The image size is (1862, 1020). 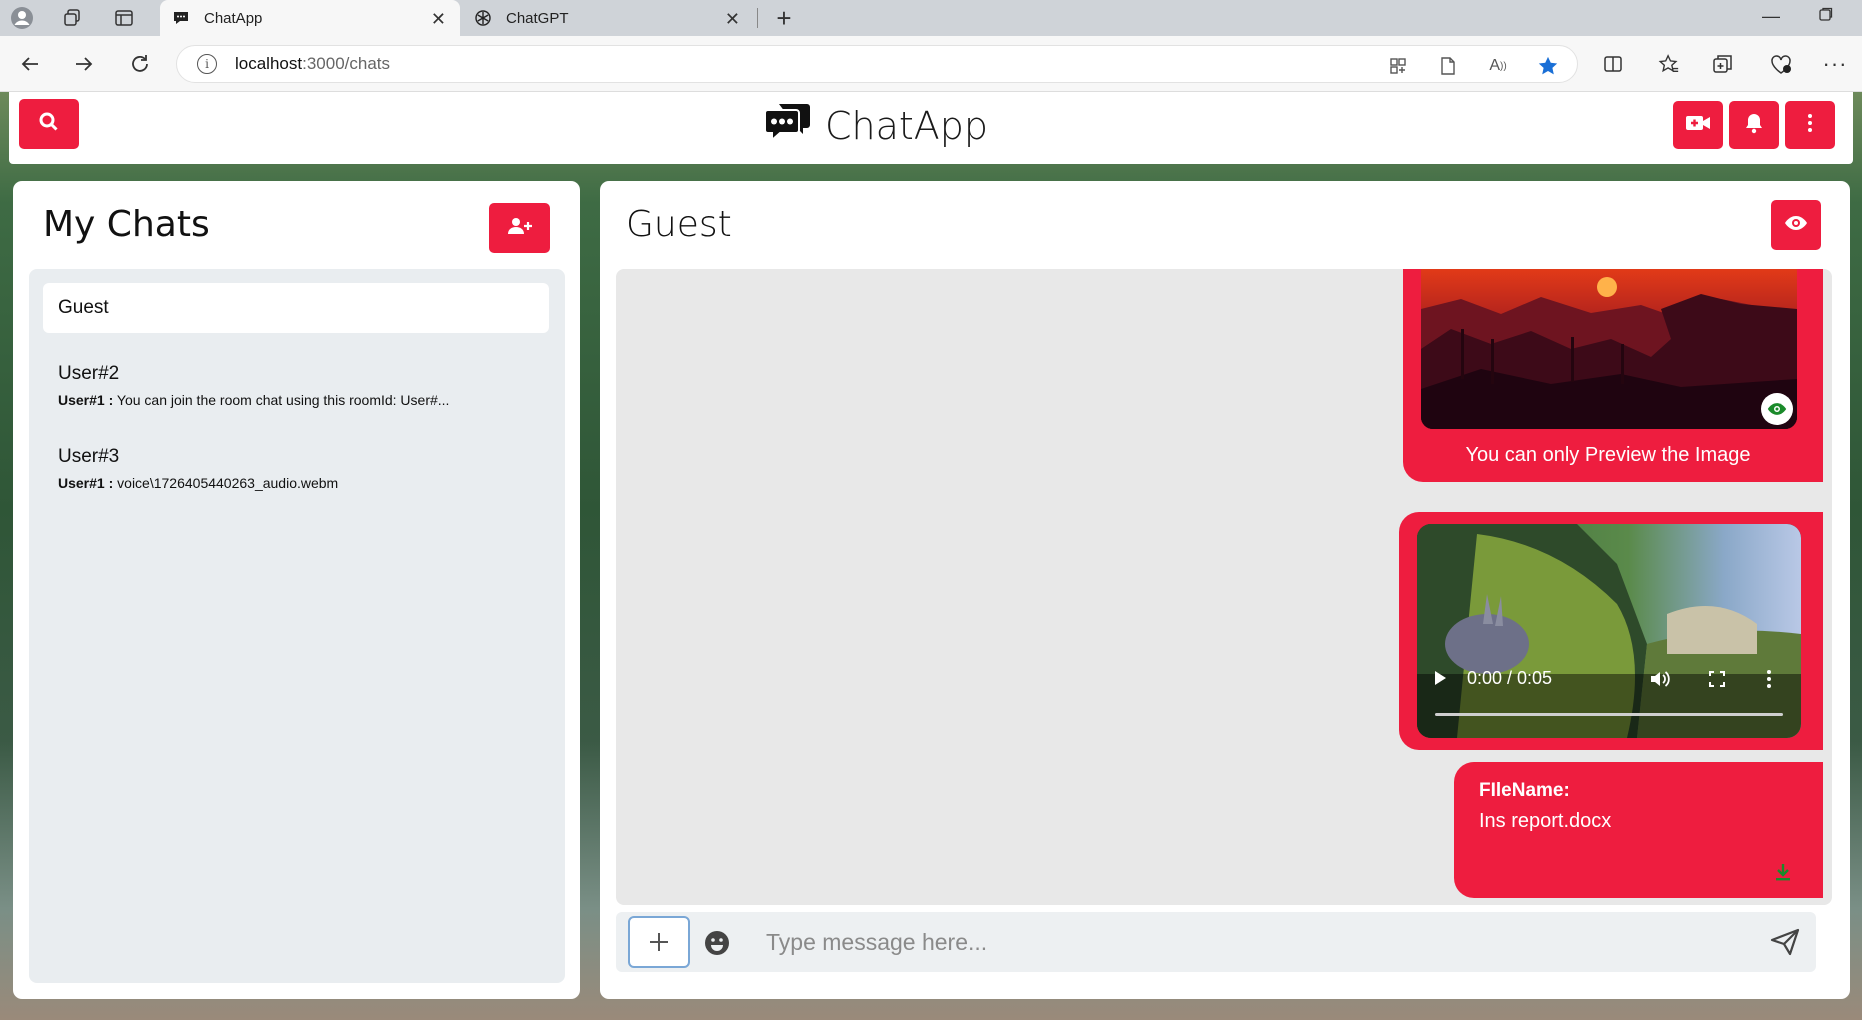 I want to click on url-bar: i localhost:3000/chats A)), so click(x=877, y=64).